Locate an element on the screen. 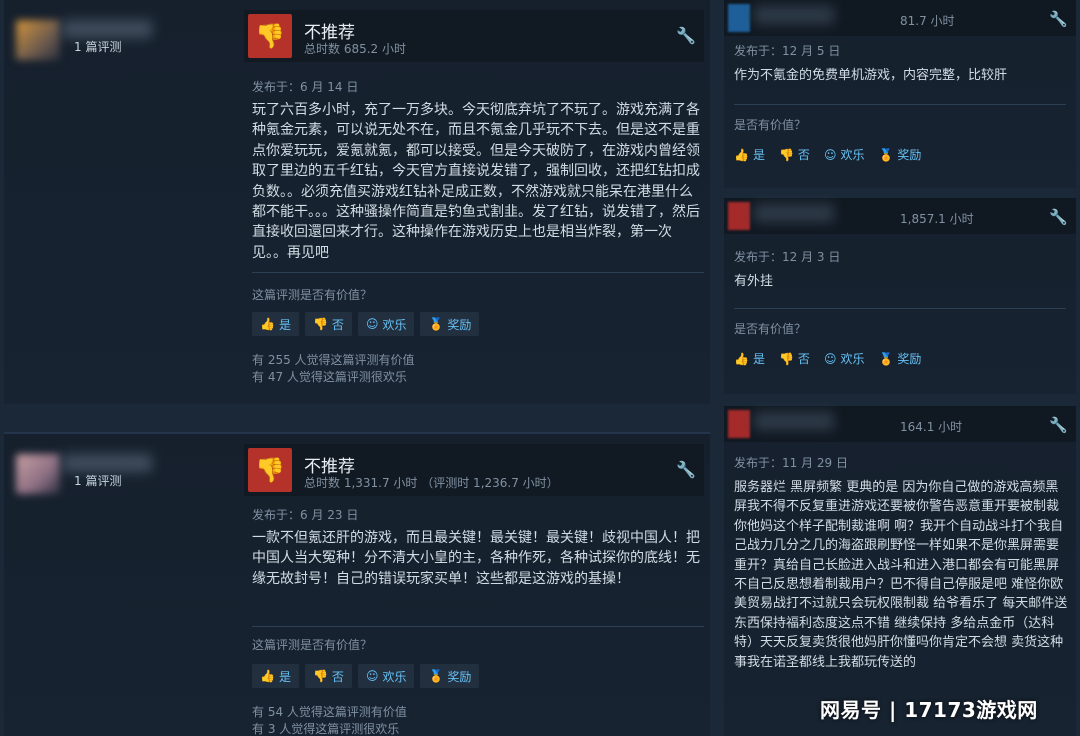  review-divider is located at coordinates (356, 418).